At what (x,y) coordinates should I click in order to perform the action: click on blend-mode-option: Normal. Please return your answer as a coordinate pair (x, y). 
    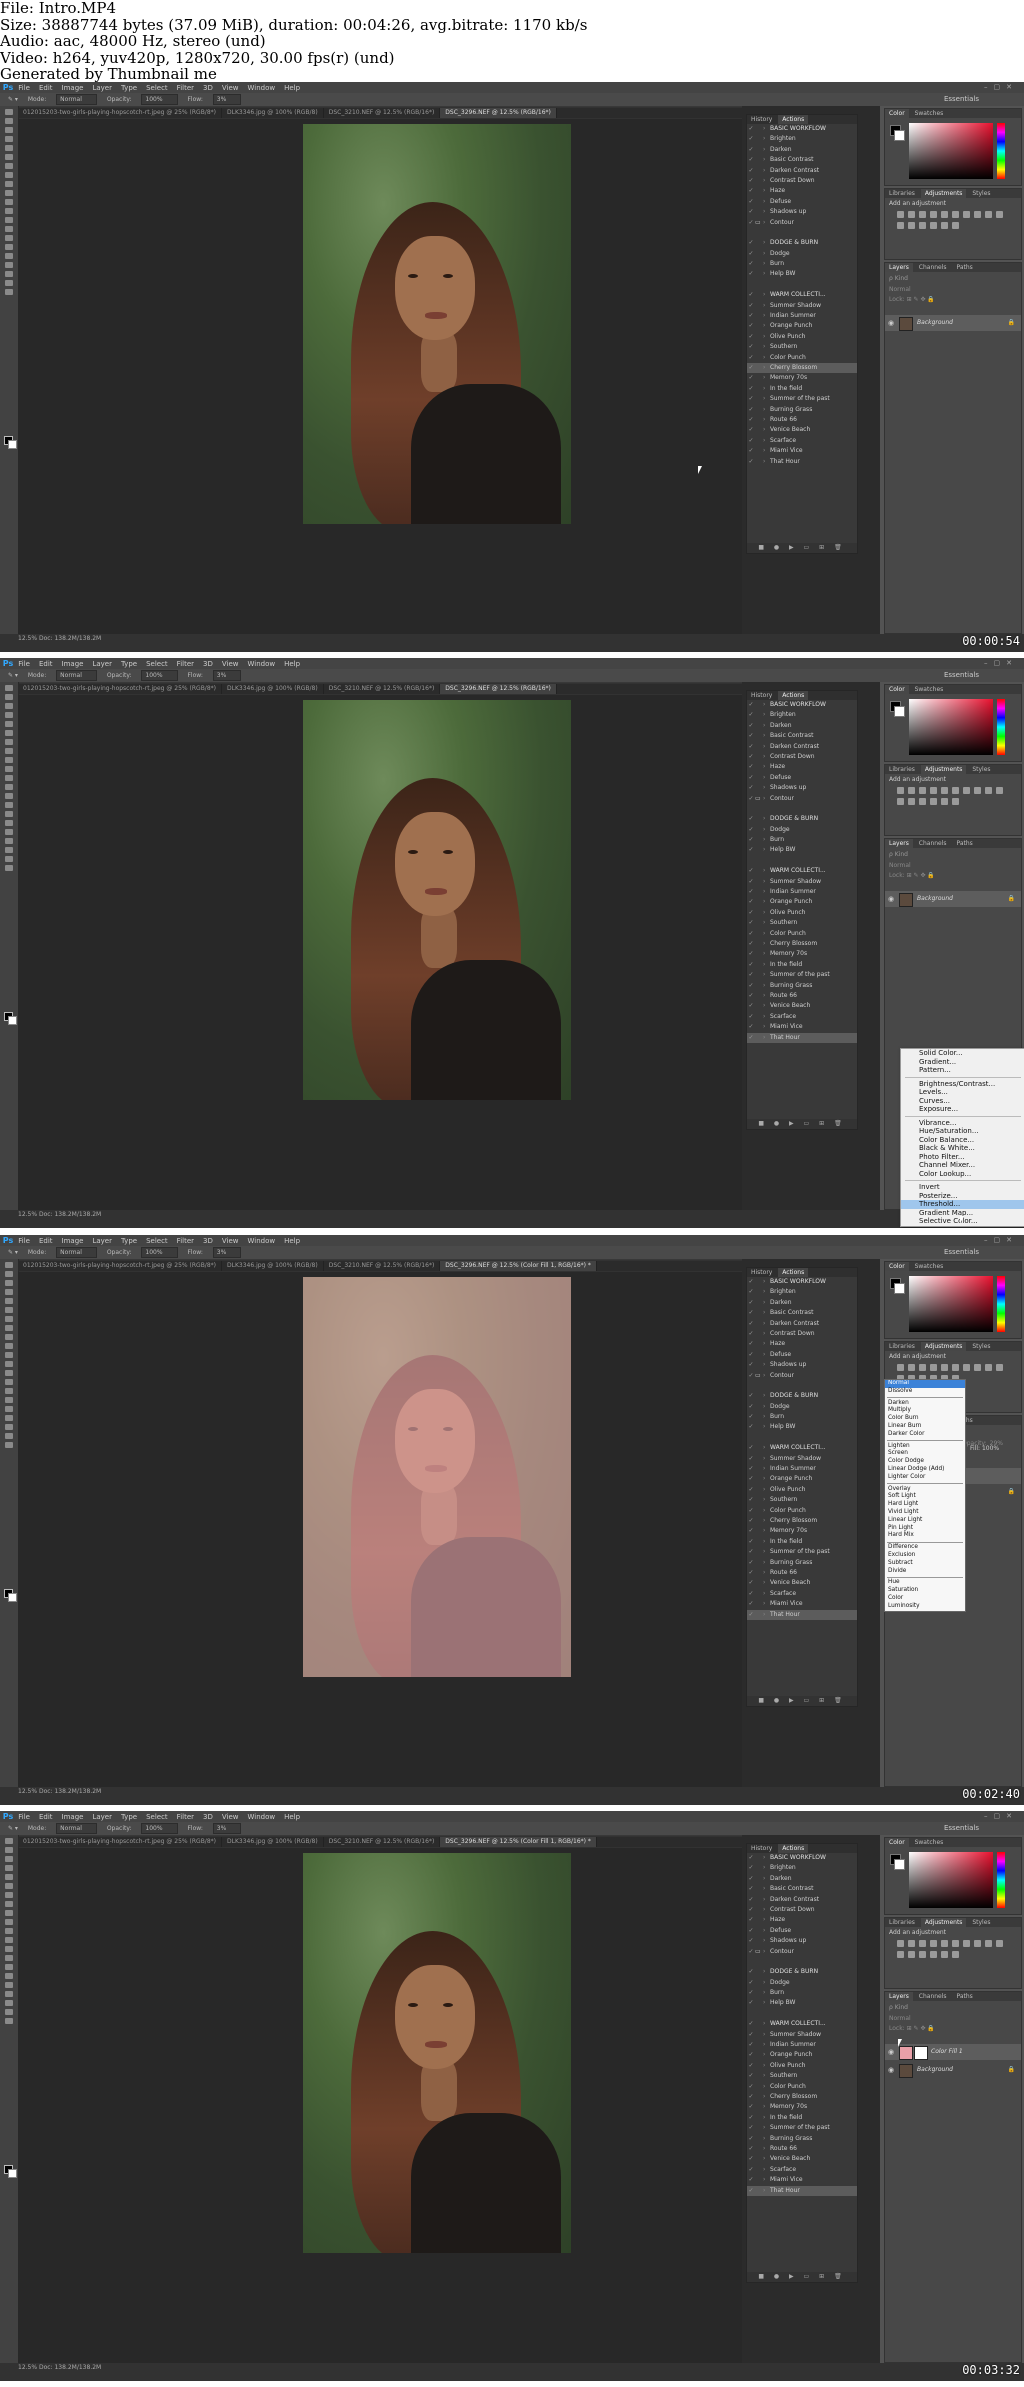
    Looking at the image, I should click on (925, 1384).